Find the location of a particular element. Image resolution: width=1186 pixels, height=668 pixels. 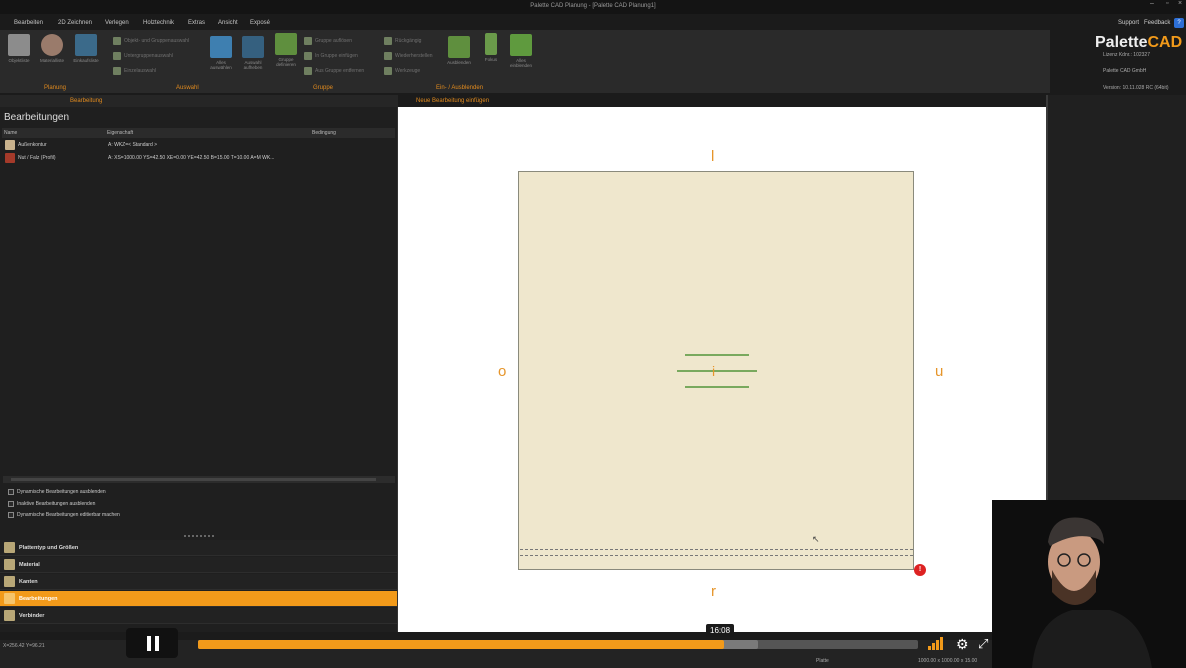

nav-bearbeitungen: Bearbeitungen is located at coordinates (198, 599).